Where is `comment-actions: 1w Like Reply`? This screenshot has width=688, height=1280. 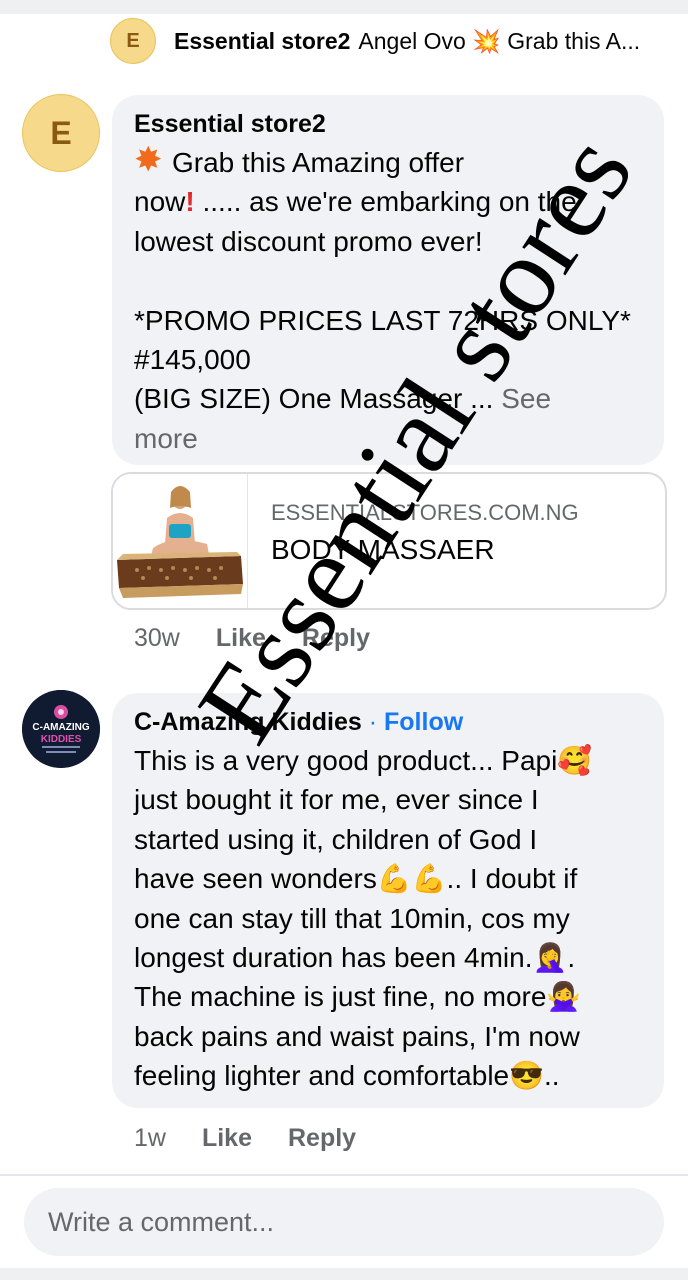
comment-actions: 1w Like Reply is located at coordinates (245, 1138).